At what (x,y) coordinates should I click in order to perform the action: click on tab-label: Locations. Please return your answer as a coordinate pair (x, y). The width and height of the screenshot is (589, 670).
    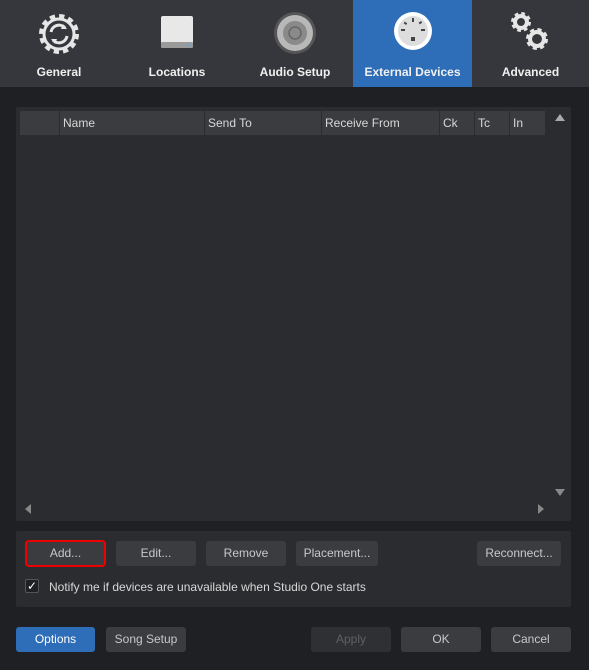
    Looking at the image, I should click on (177, 72).